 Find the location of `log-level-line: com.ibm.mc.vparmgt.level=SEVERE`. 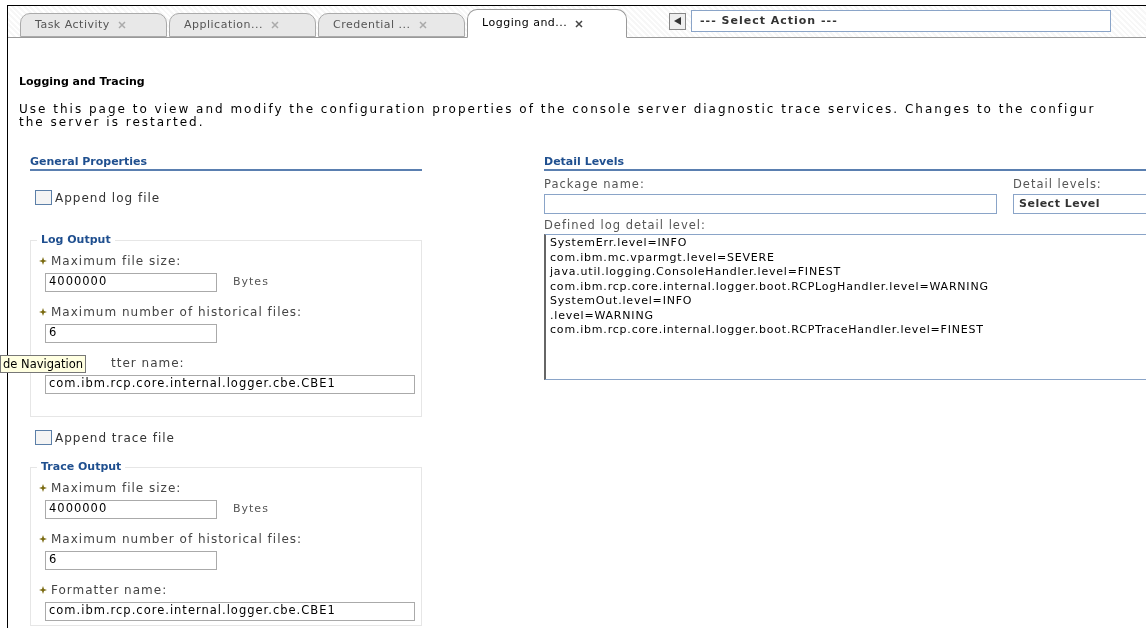

log-level-line: com.ibm.mc.vparmgt.level=SEVERE is located at coordinates (663, 257).